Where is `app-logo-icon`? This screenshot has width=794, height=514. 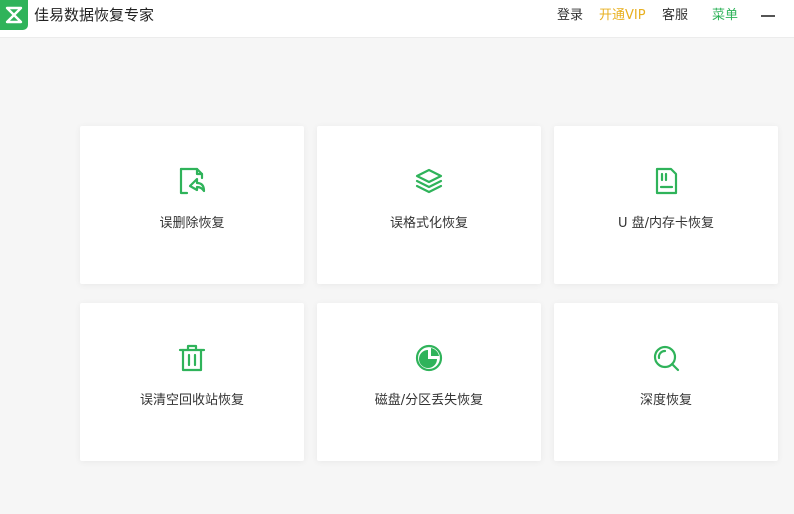 app-logo-icon is located at coordinates (14, 15).